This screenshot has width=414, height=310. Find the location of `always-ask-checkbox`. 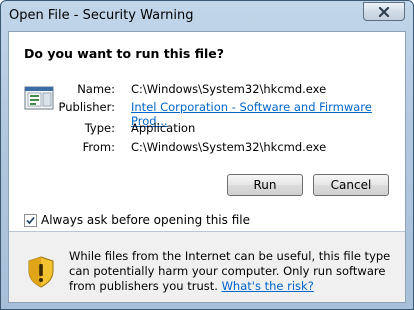

always-ask-checkbox is located at coordinates (30, 220).